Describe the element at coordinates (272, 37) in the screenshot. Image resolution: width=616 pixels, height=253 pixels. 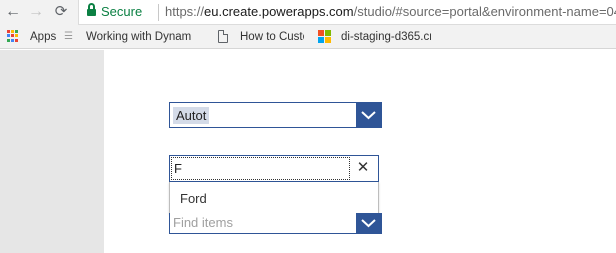
I see `bookmark-how-to-customize: How to Customize F` at that location.